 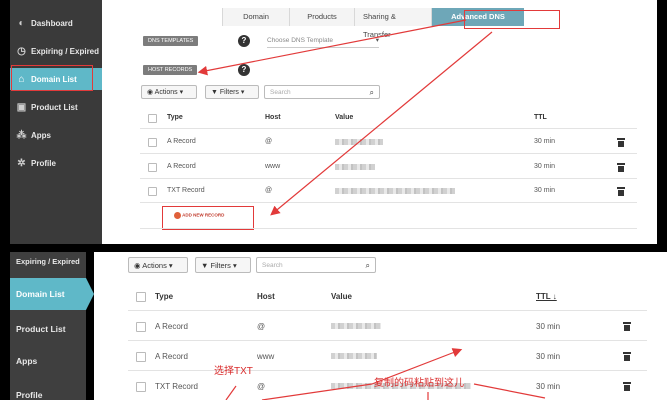 I want to click on filter-icon: ▼, so click(x=206, y=265).